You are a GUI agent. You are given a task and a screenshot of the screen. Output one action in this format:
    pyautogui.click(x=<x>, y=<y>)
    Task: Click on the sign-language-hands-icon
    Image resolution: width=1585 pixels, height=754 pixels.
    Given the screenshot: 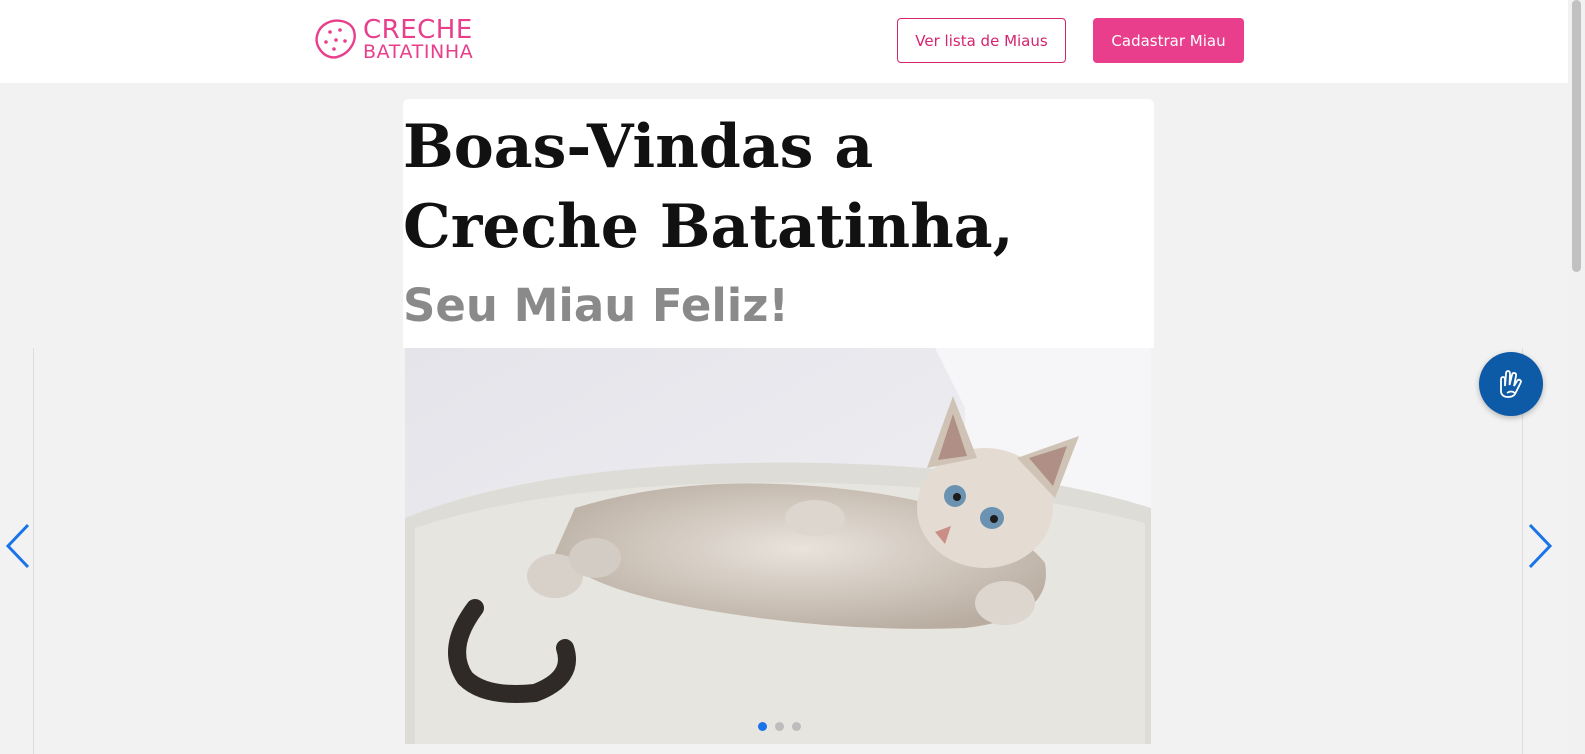 What is the action you would take?
    pyautogui.click(x=1511, y=384)
    